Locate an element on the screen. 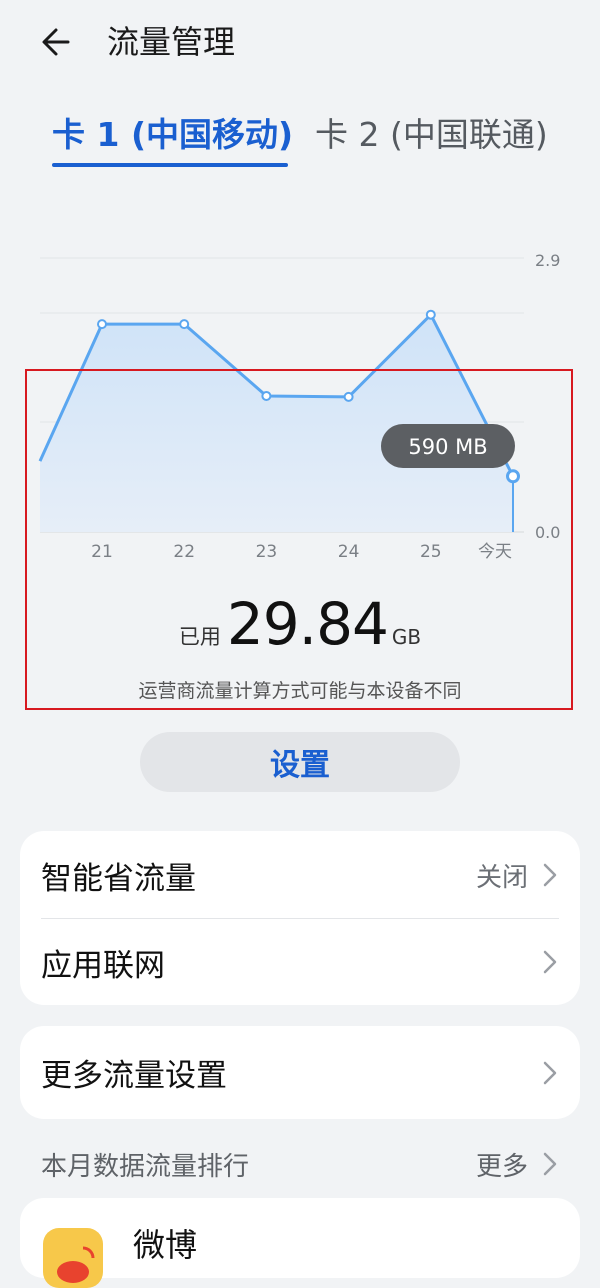 The height and width of the screenshot is (1288, 600). ranking-item-name: 微博 is located at coordinates (165, 1245).